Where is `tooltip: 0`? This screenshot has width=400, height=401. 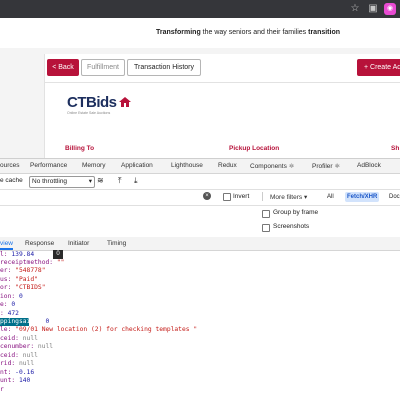 tooltip: 0 is located at coordinates (58, 254).